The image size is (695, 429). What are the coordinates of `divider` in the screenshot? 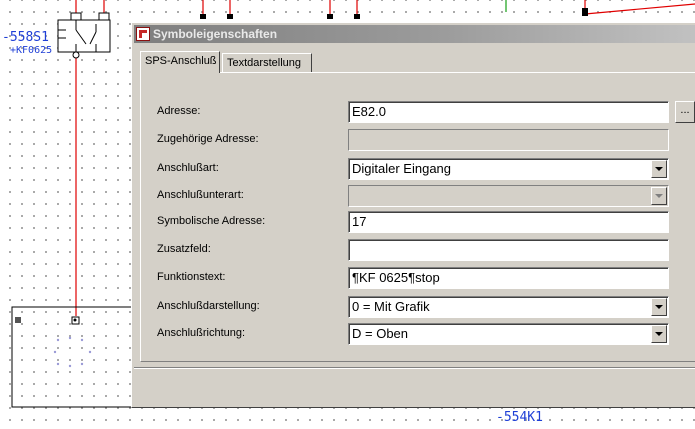 It's located at (414, 368).